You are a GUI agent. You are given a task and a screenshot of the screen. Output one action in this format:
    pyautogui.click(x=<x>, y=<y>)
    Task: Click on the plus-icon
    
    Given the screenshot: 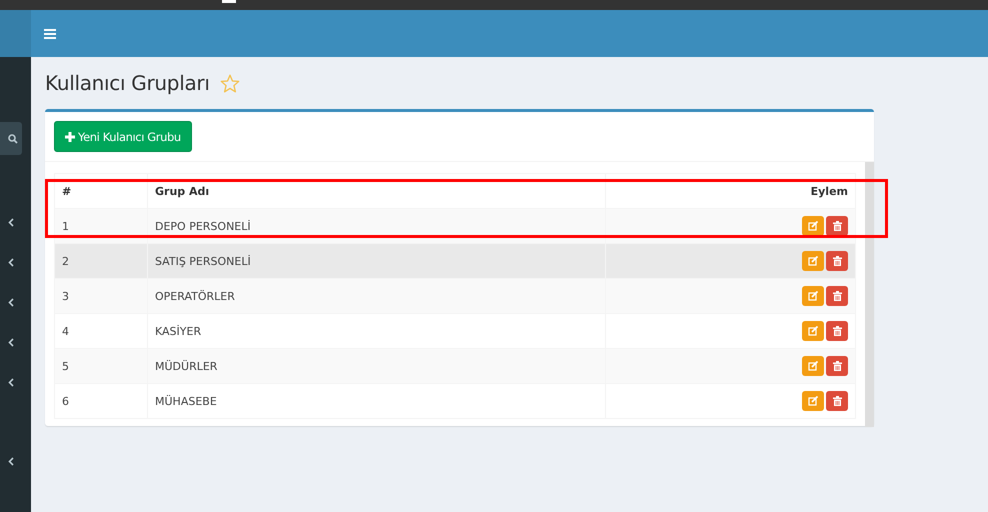 What is the action you would take?
    pyautogui.click(x=70, y=137)
    